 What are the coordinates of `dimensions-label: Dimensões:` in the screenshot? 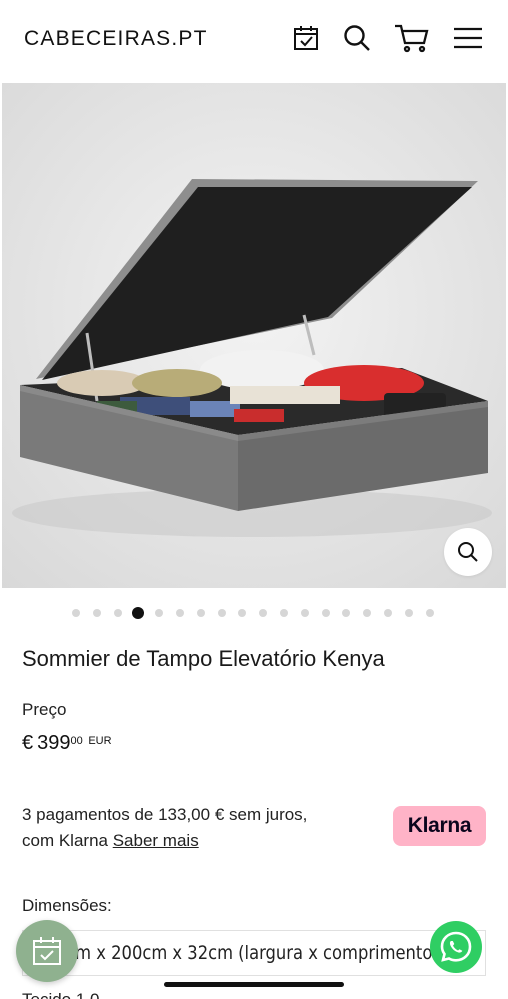 It's located at (67, 905).